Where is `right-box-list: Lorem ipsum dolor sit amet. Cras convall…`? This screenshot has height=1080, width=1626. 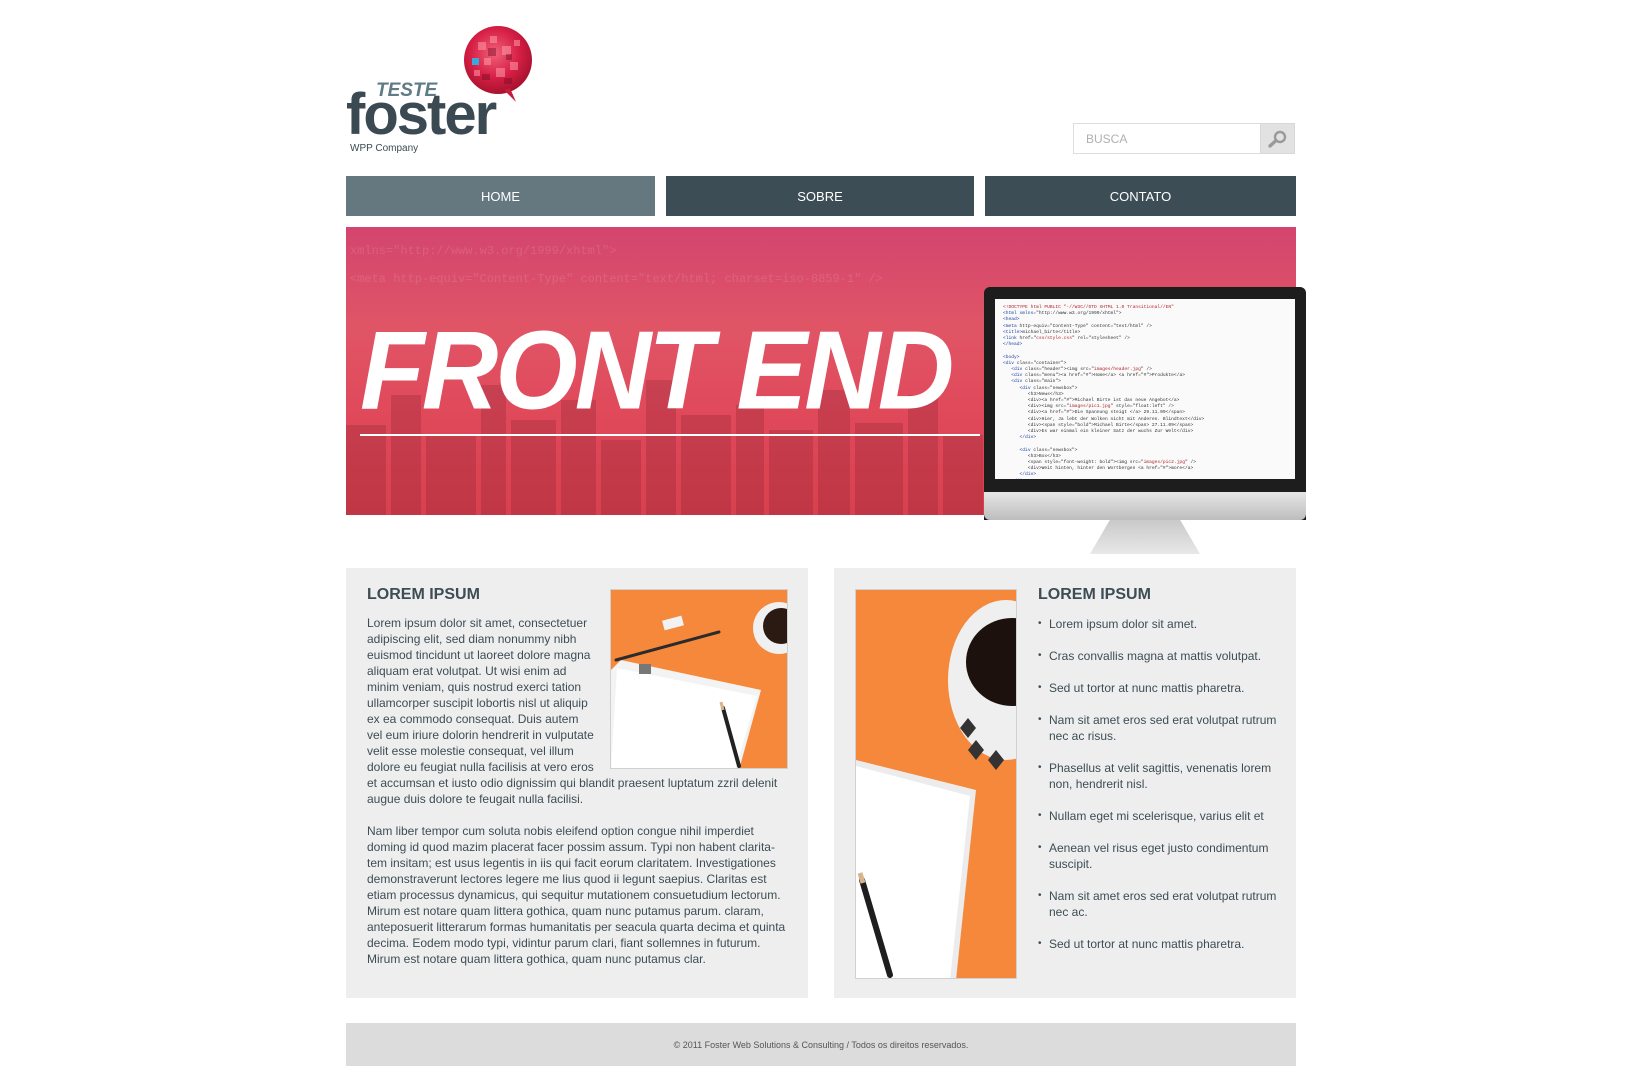 right-box-list: Lorem ipsum dolor sit amet. Cras convall… is located at coordinates (1160, 792).